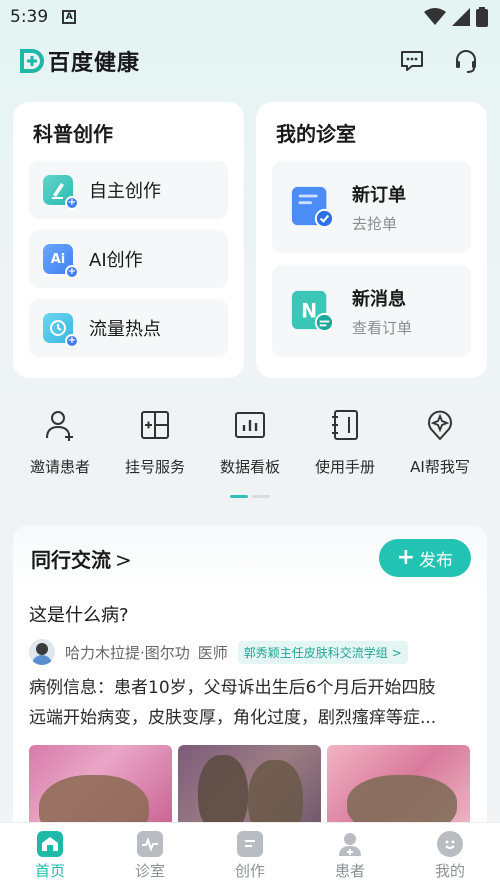  Describe the element at coordinates (482, 17) in the screenshot. I see `battery-icon` at that location.